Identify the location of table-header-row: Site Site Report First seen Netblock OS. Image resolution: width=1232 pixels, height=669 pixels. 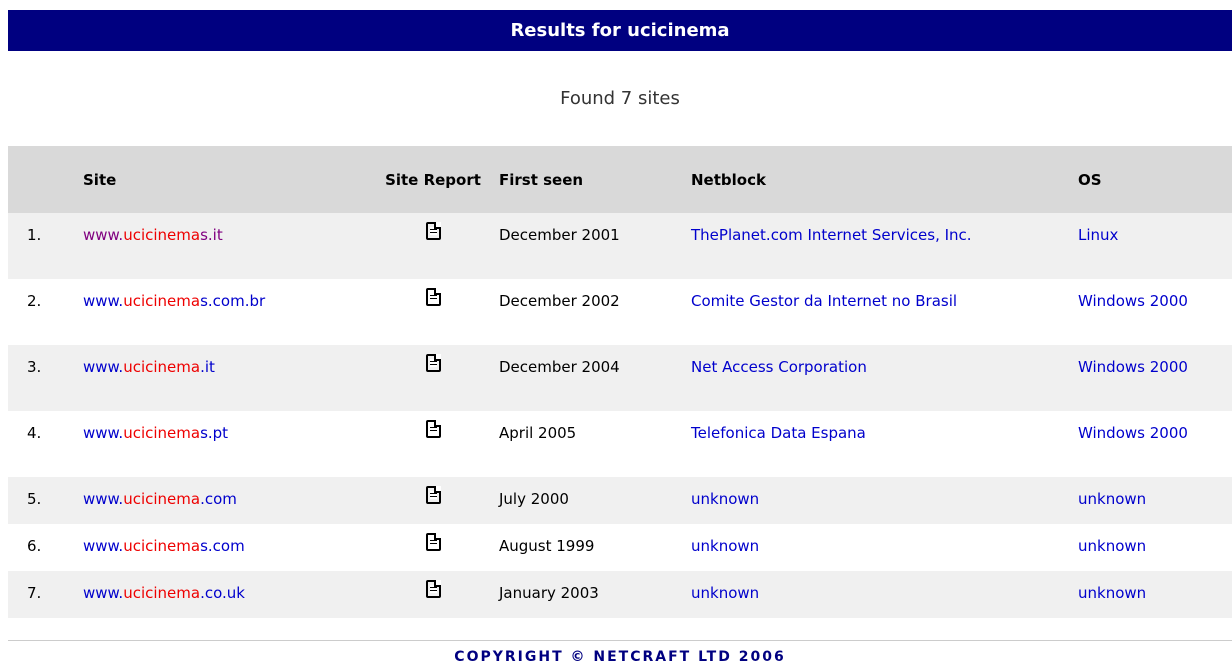
(620, 179).